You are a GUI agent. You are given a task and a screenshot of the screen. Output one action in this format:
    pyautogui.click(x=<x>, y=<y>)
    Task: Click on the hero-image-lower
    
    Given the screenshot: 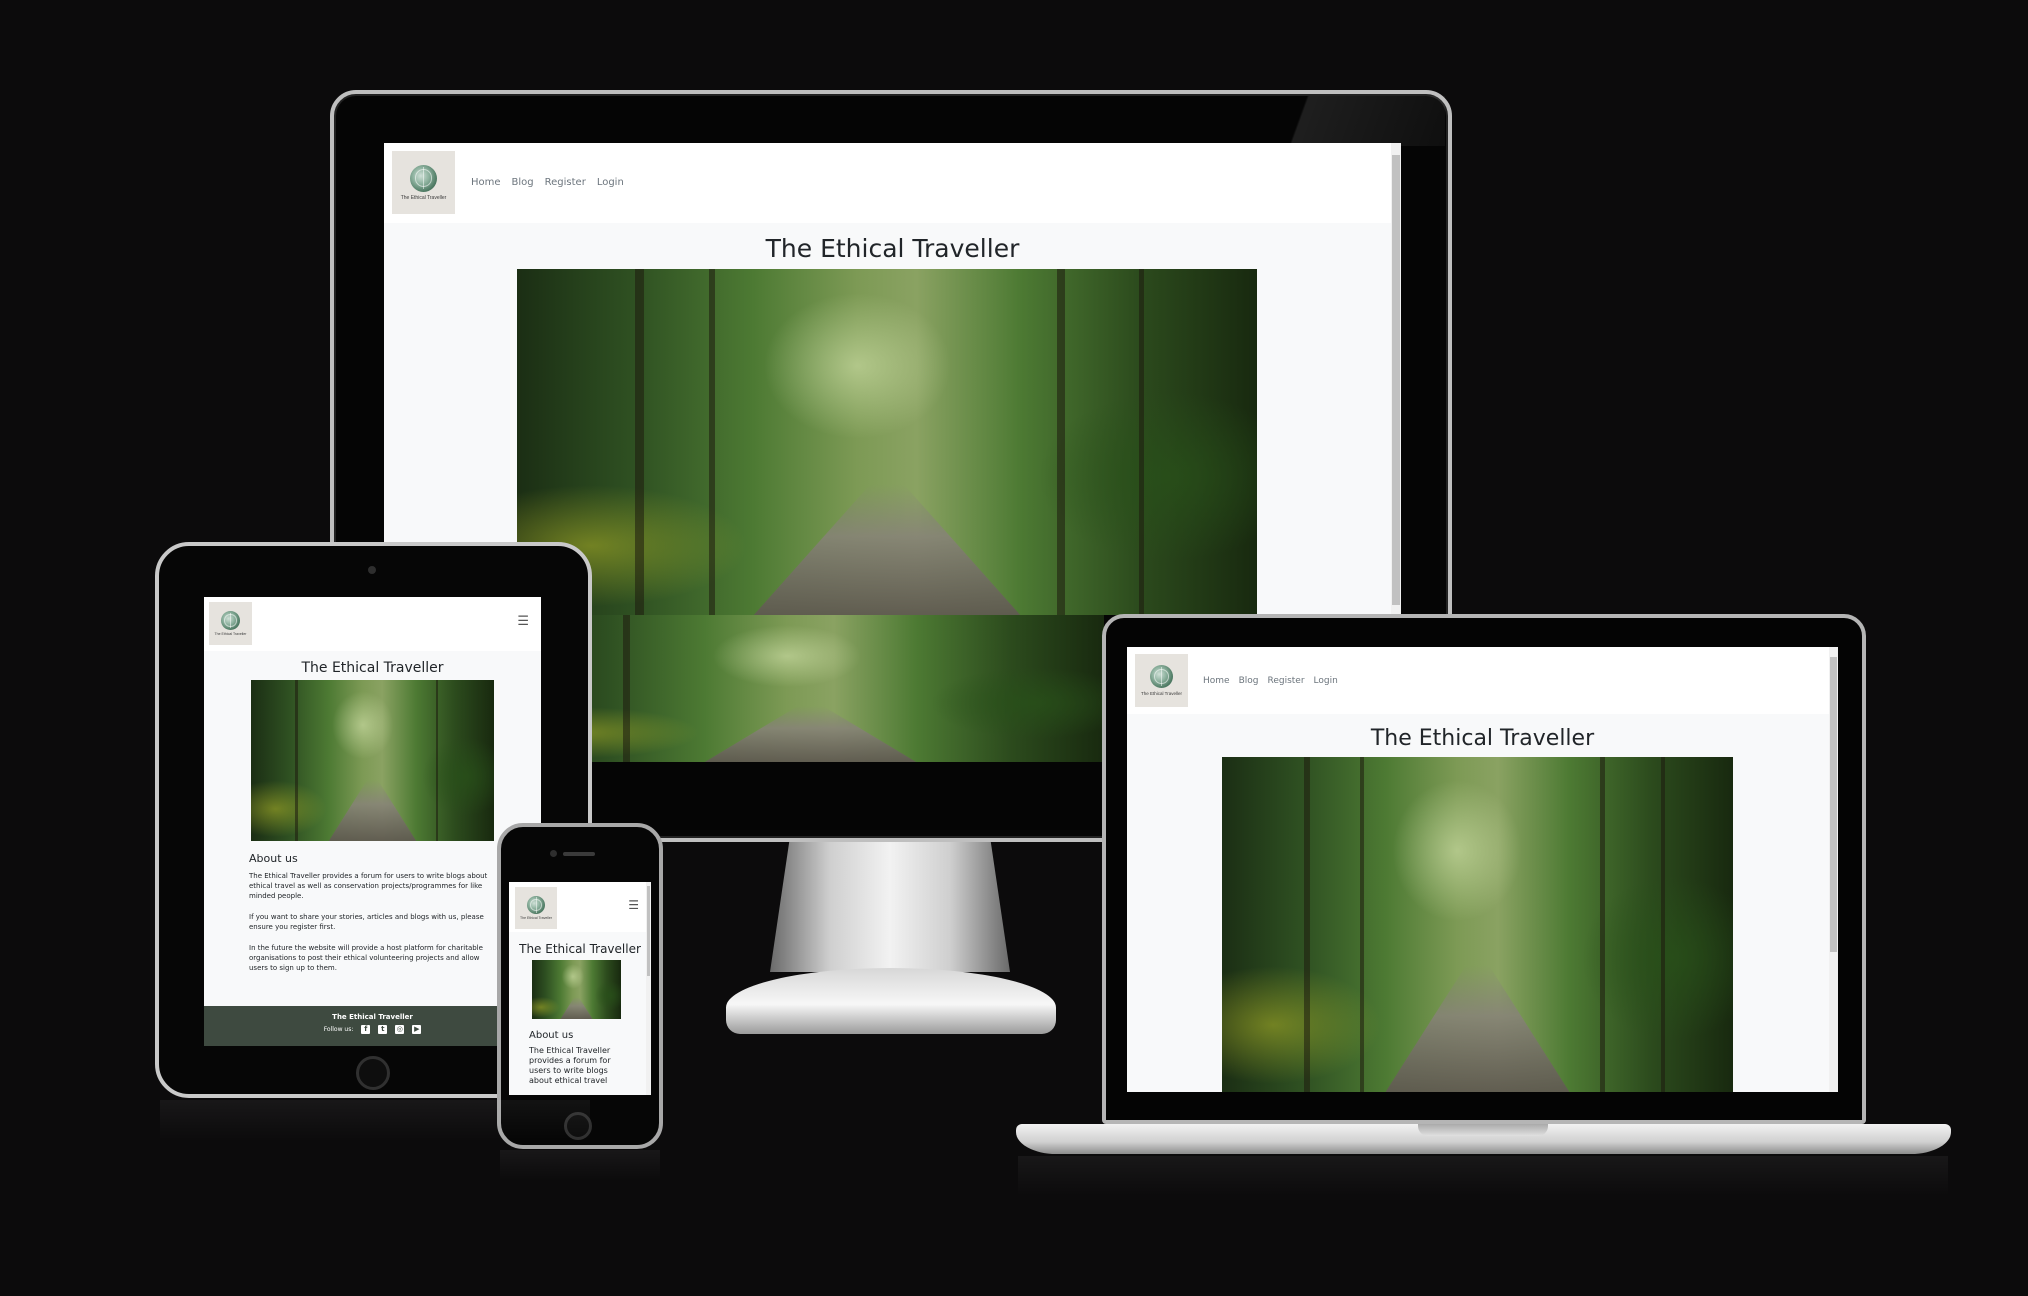 What is the action you would take?
    pyautogui.click(x=810, y=688)
    